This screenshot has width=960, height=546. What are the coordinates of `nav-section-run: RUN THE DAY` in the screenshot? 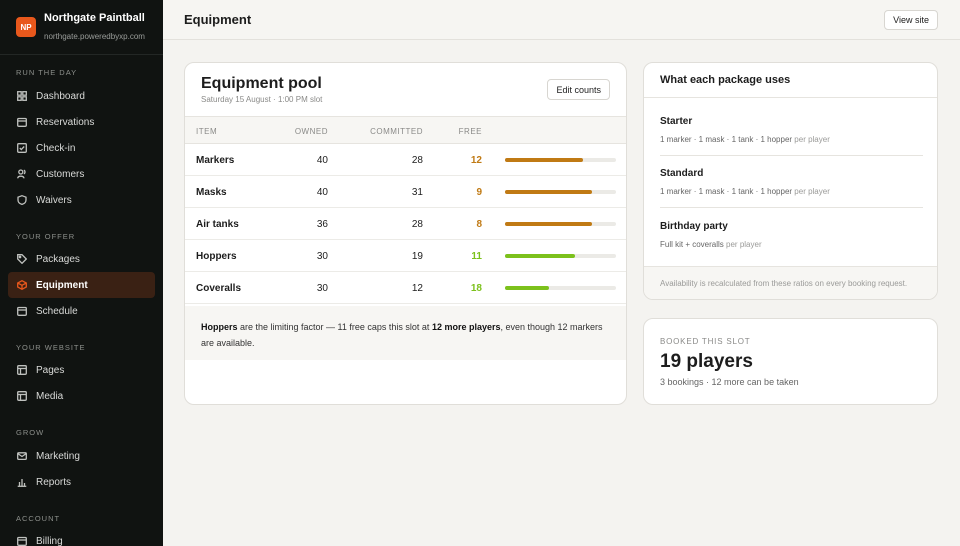 It's located at (47, 72).